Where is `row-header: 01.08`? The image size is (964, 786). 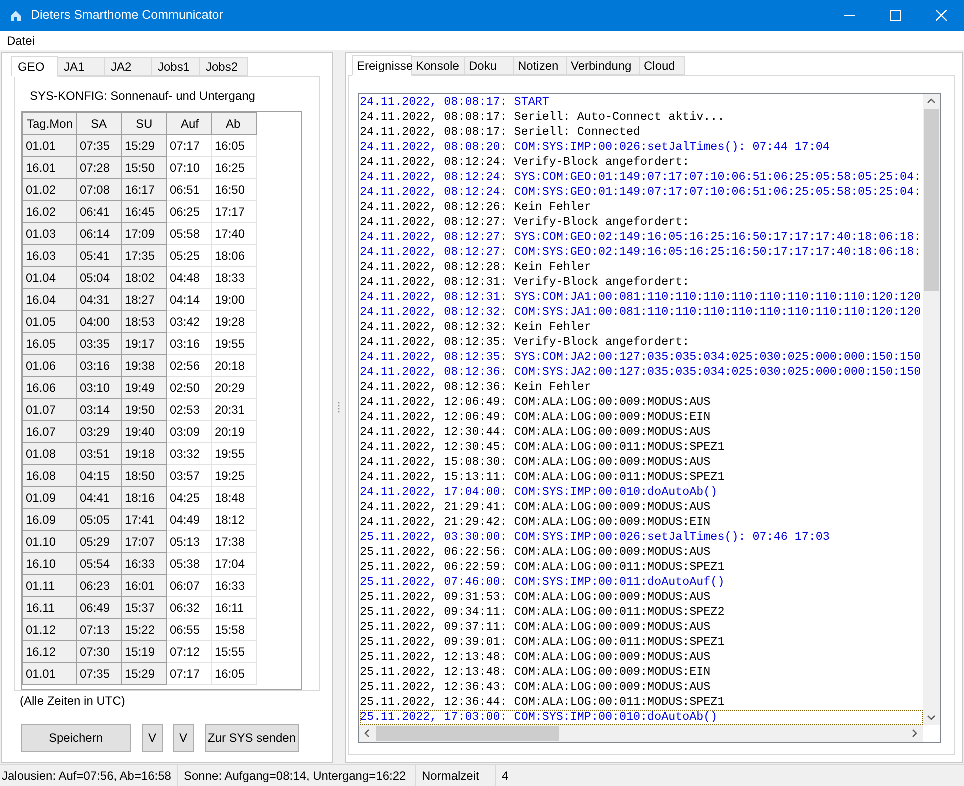 row-header: 01.08 is located at coordinates (49, 453).